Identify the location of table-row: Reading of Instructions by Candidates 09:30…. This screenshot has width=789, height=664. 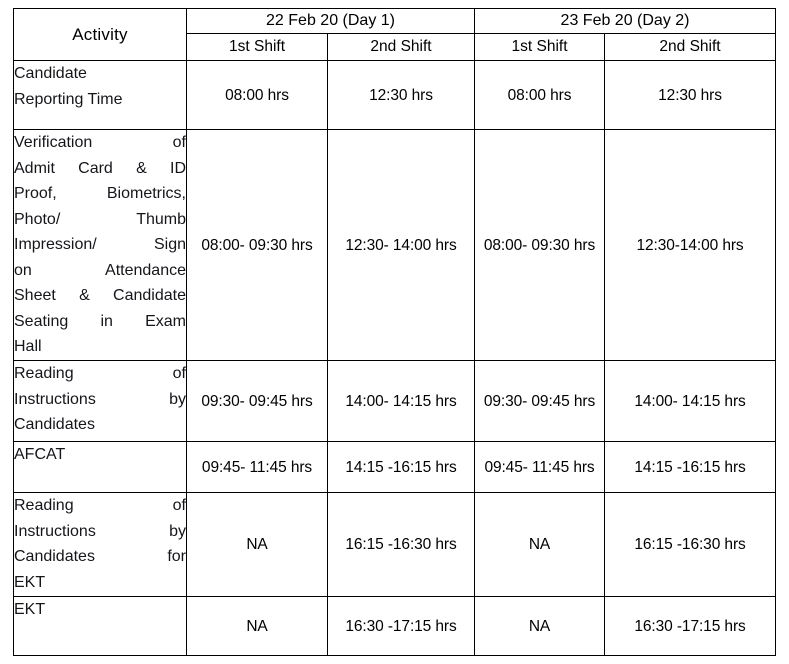
(395, 401).